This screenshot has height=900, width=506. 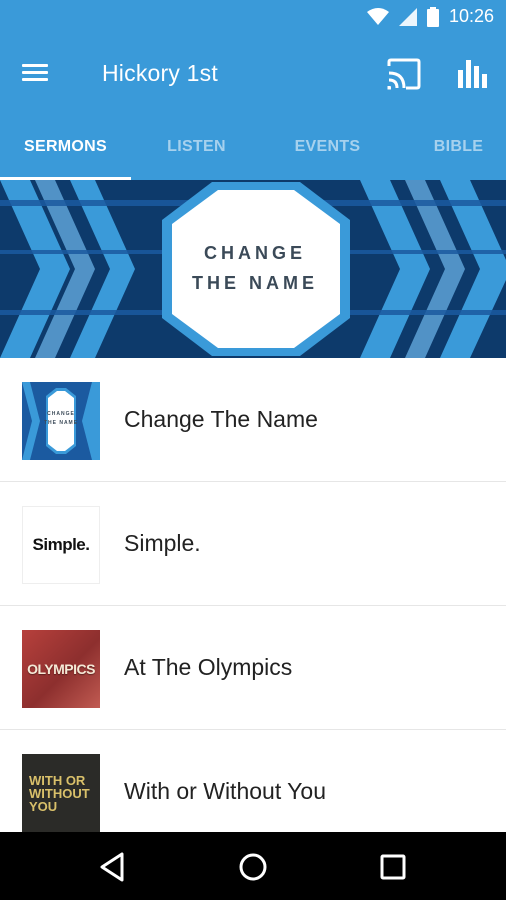 I want to click on list-item: OLYMPICS At The Olympics, so click(x=253, y=668).